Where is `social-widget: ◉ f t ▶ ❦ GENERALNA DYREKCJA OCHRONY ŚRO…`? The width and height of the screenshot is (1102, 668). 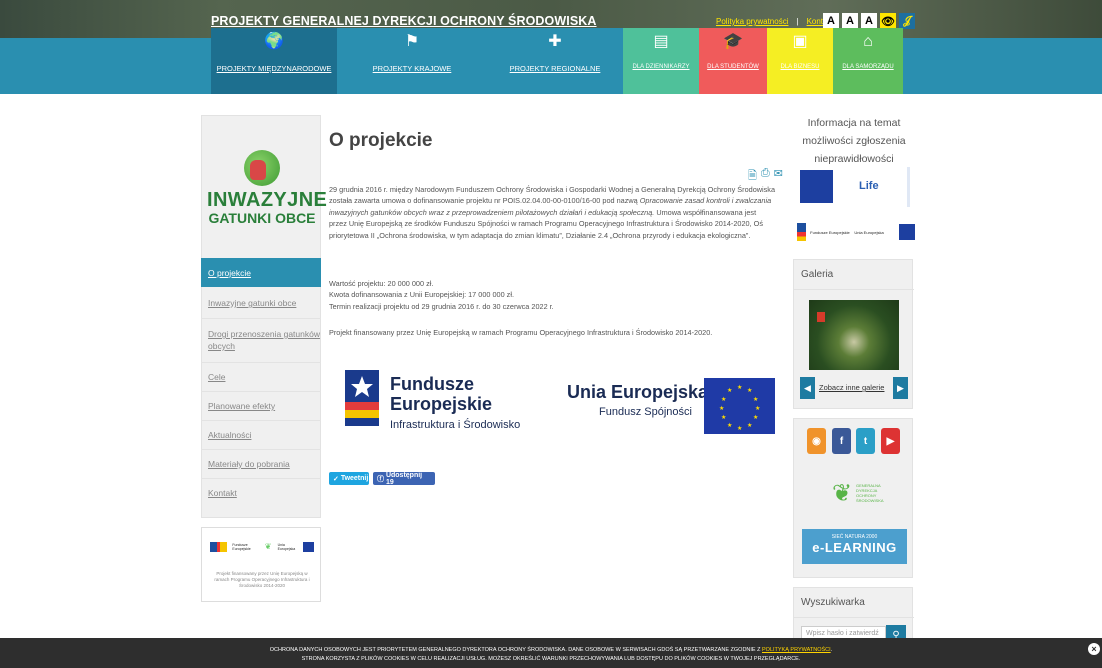
social-widget: ◉ f t ▶ ❦ GENERALNA DYREKCJA OCHRONY ŚRO… is located at coordinates (853, 498).